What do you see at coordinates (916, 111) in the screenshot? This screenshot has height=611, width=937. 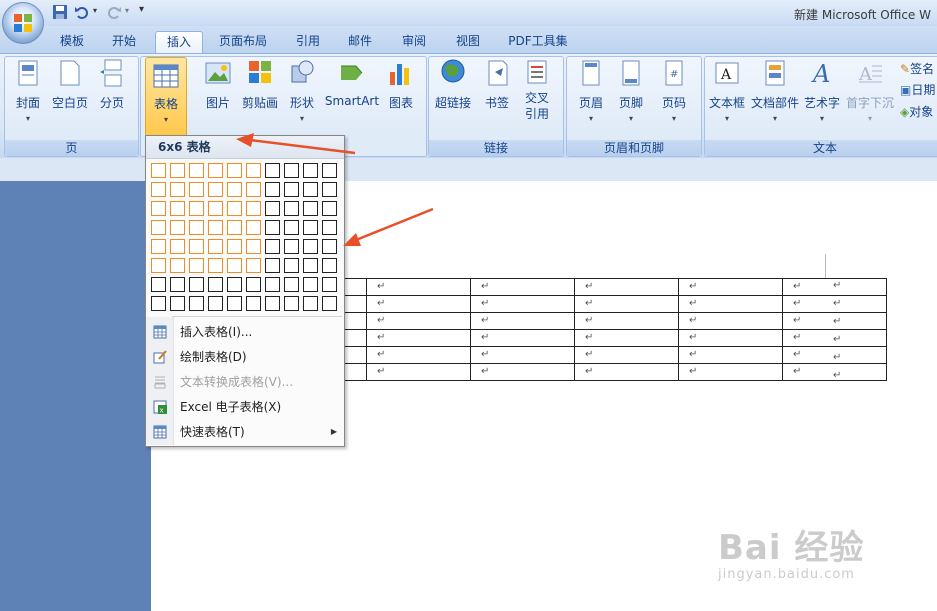 I see `object-button: ◈对象` at bounding box center [916, 111].